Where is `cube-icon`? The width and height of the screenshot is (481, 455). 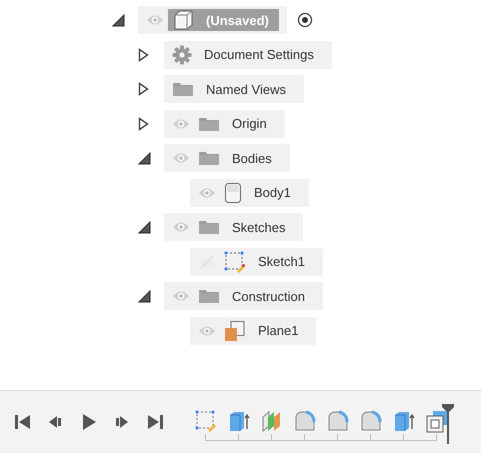 cube-icon is located at coordinates (183, 20).